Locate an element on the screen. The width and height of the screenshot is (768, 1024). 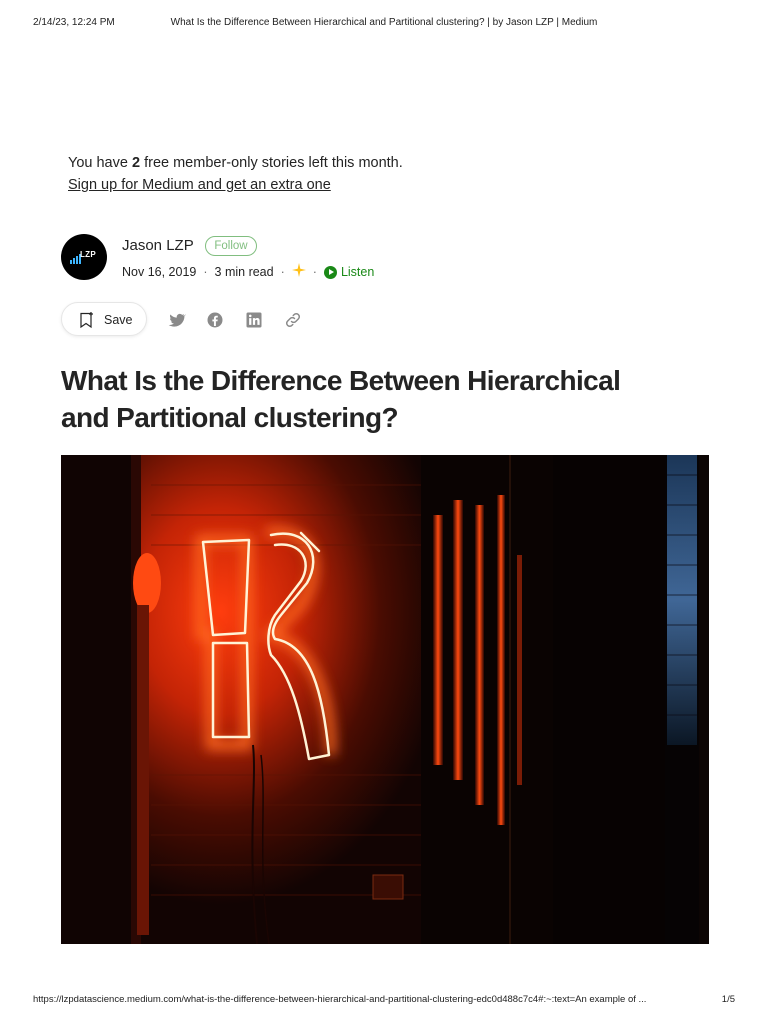
author-name: Jason LZP is located at coordinates (158, 245).